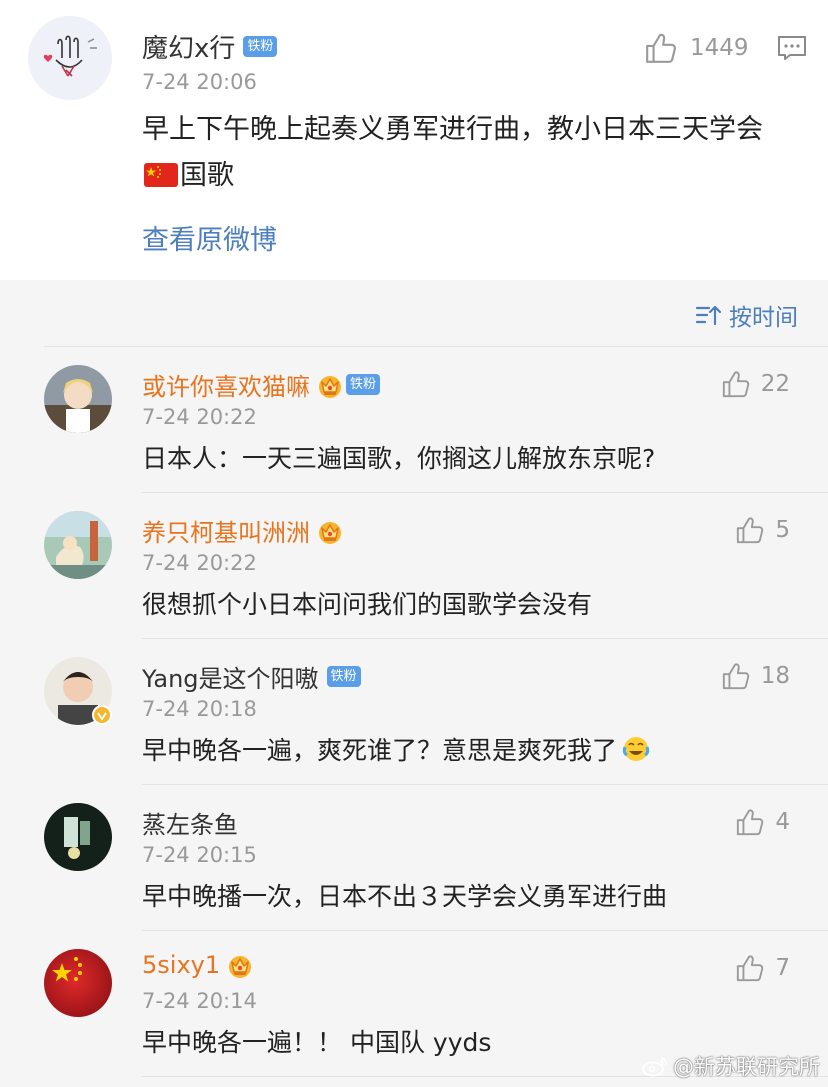 The height and width of the screenshot is (1087, 828). What do you see at coordinates (188, 49) in the screenshot?
I see `post-username: 魔幻x行` at bounding box center [188, 49].